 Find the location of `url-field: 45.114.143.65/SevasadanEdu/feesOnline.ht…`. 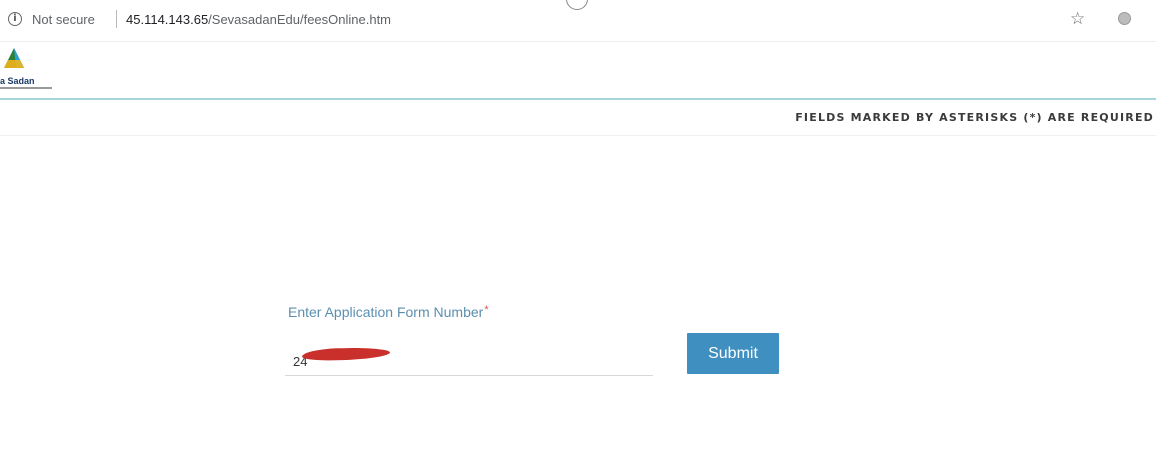

url-field: 45.114.143.65/SevasadanEdu/feesOnline.ht… is located at coordinates (258, 19).